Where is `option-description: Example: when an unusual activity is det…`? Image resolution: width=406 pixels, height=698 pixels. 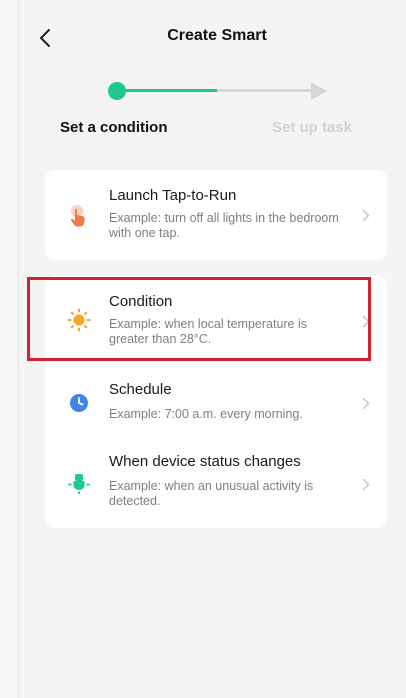 option-description: Example: when an unusual activity is det… is located at coordinates (211, 493).